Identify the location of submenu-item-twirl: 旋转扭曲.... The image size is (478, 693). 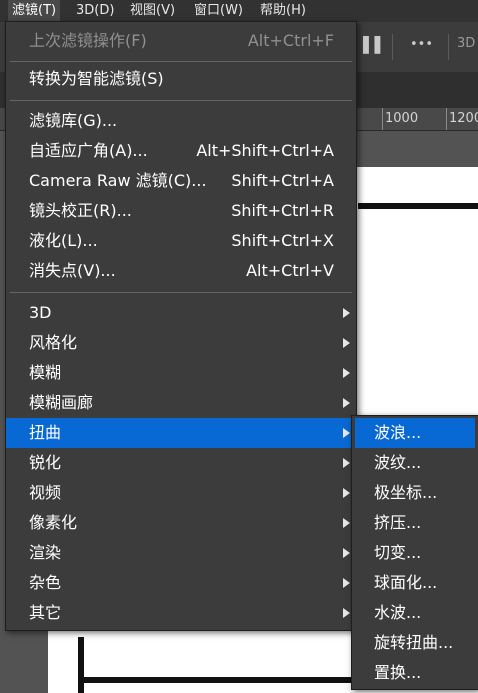
(415, 643).